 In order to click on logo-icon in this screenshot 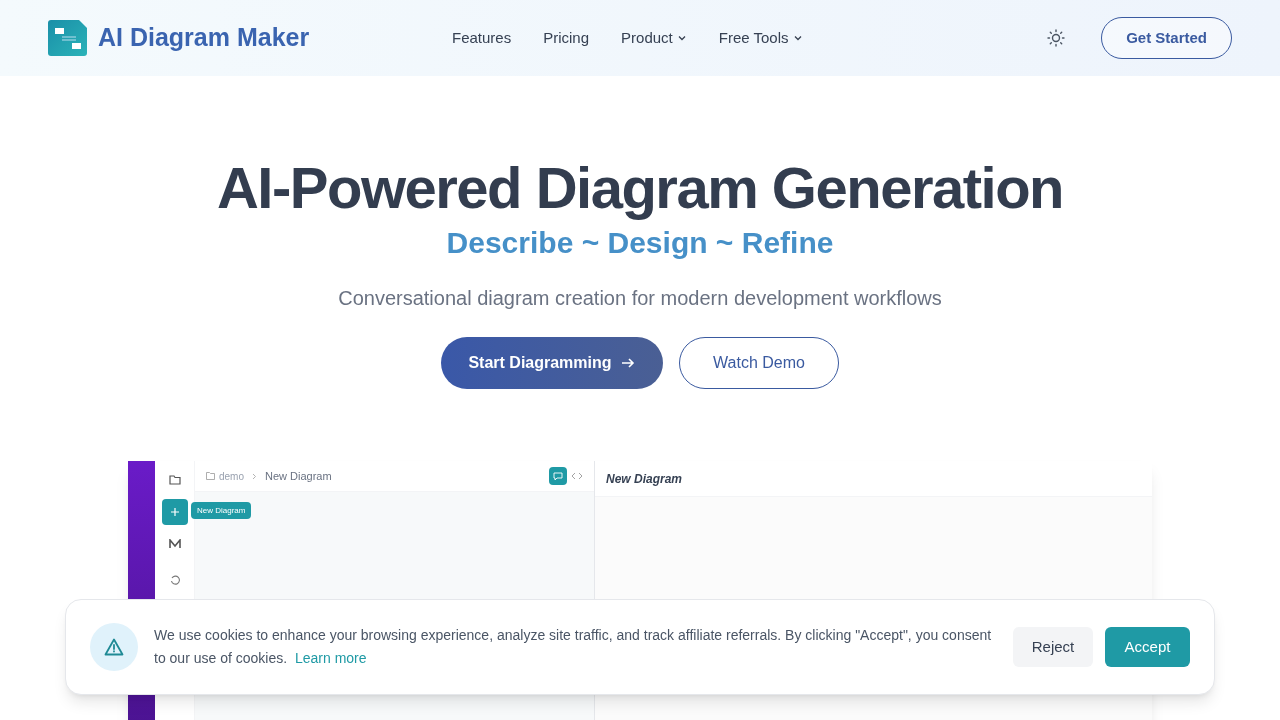, I will do `click(69, 38)`.